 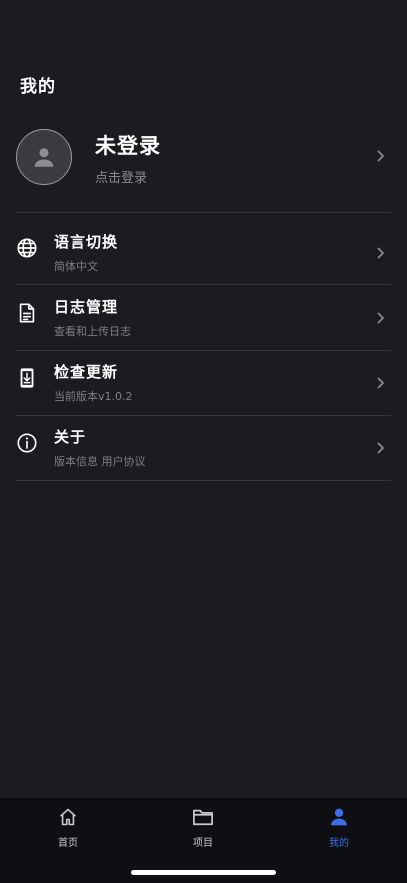 What do you see at coordinates (203, 843) in the screenshot?
I see `tab-label: 项目` at bounding box center [203, 843].